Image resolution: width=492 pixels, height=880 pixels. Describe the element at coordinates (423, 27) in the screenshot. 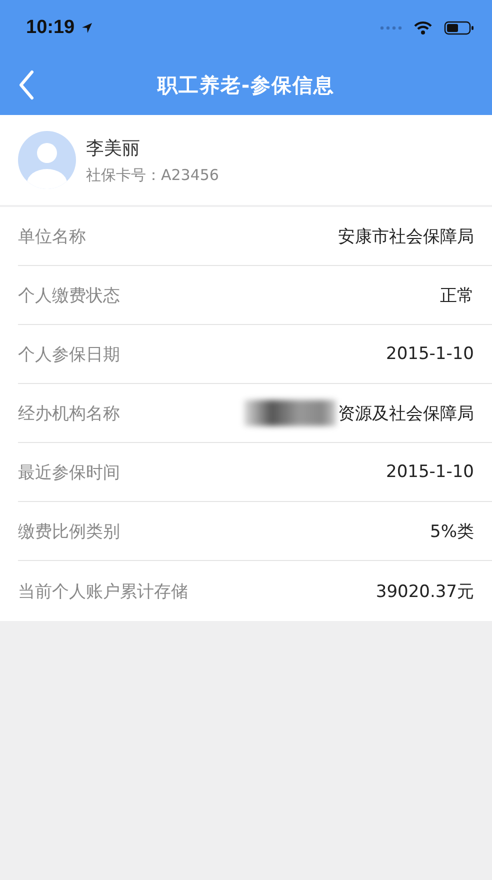

I see `wifi-icon` at that location.